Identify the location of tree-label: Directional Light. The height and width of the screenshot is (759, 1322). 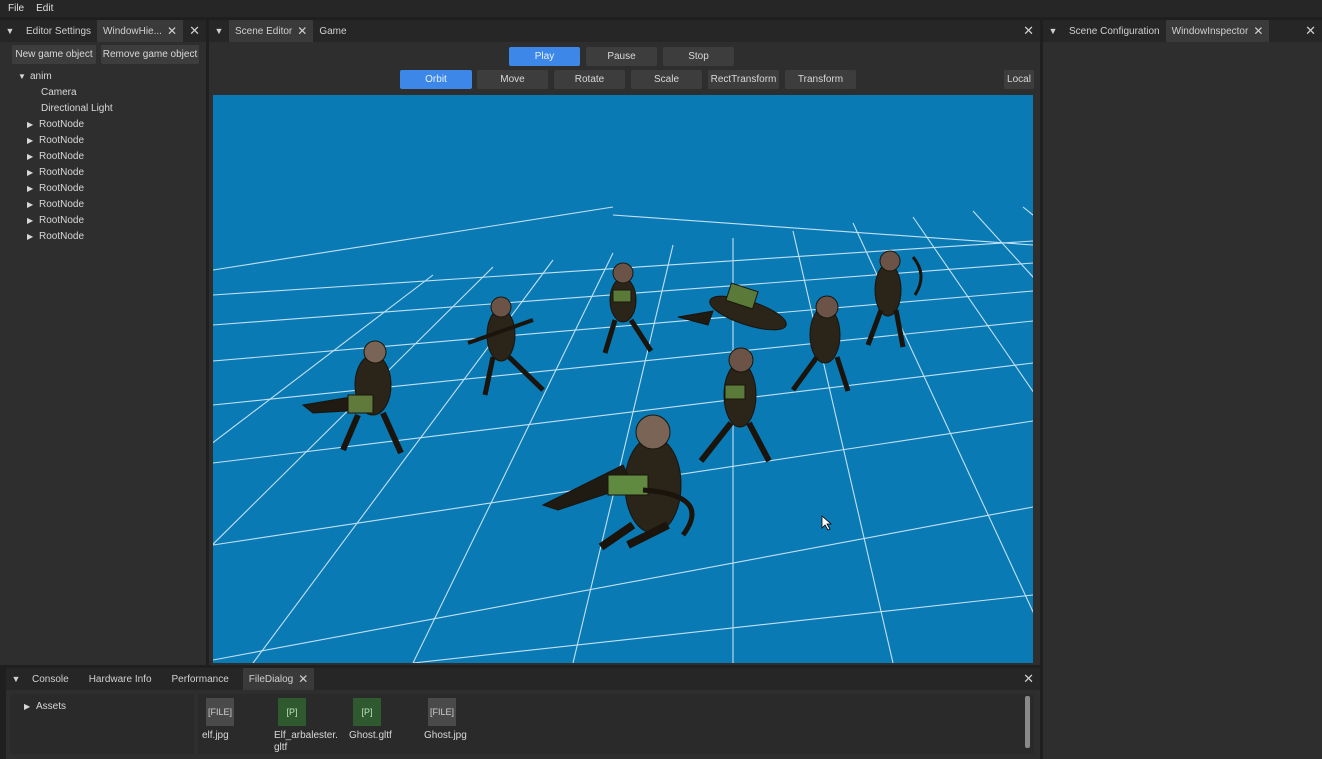
(77, 108).